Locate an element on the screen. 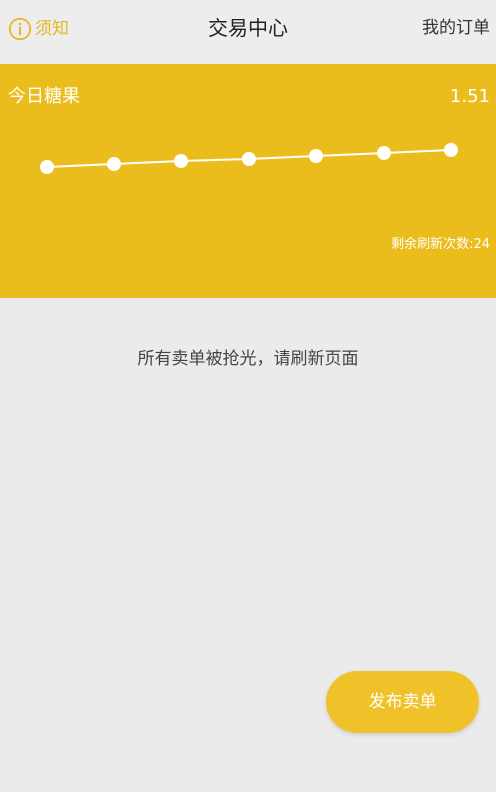 Image resolution: width=496 pixels, height=792 pixels. refresh-count-label: 剩余刷新次数:24 is located at coordinates (440, 244).